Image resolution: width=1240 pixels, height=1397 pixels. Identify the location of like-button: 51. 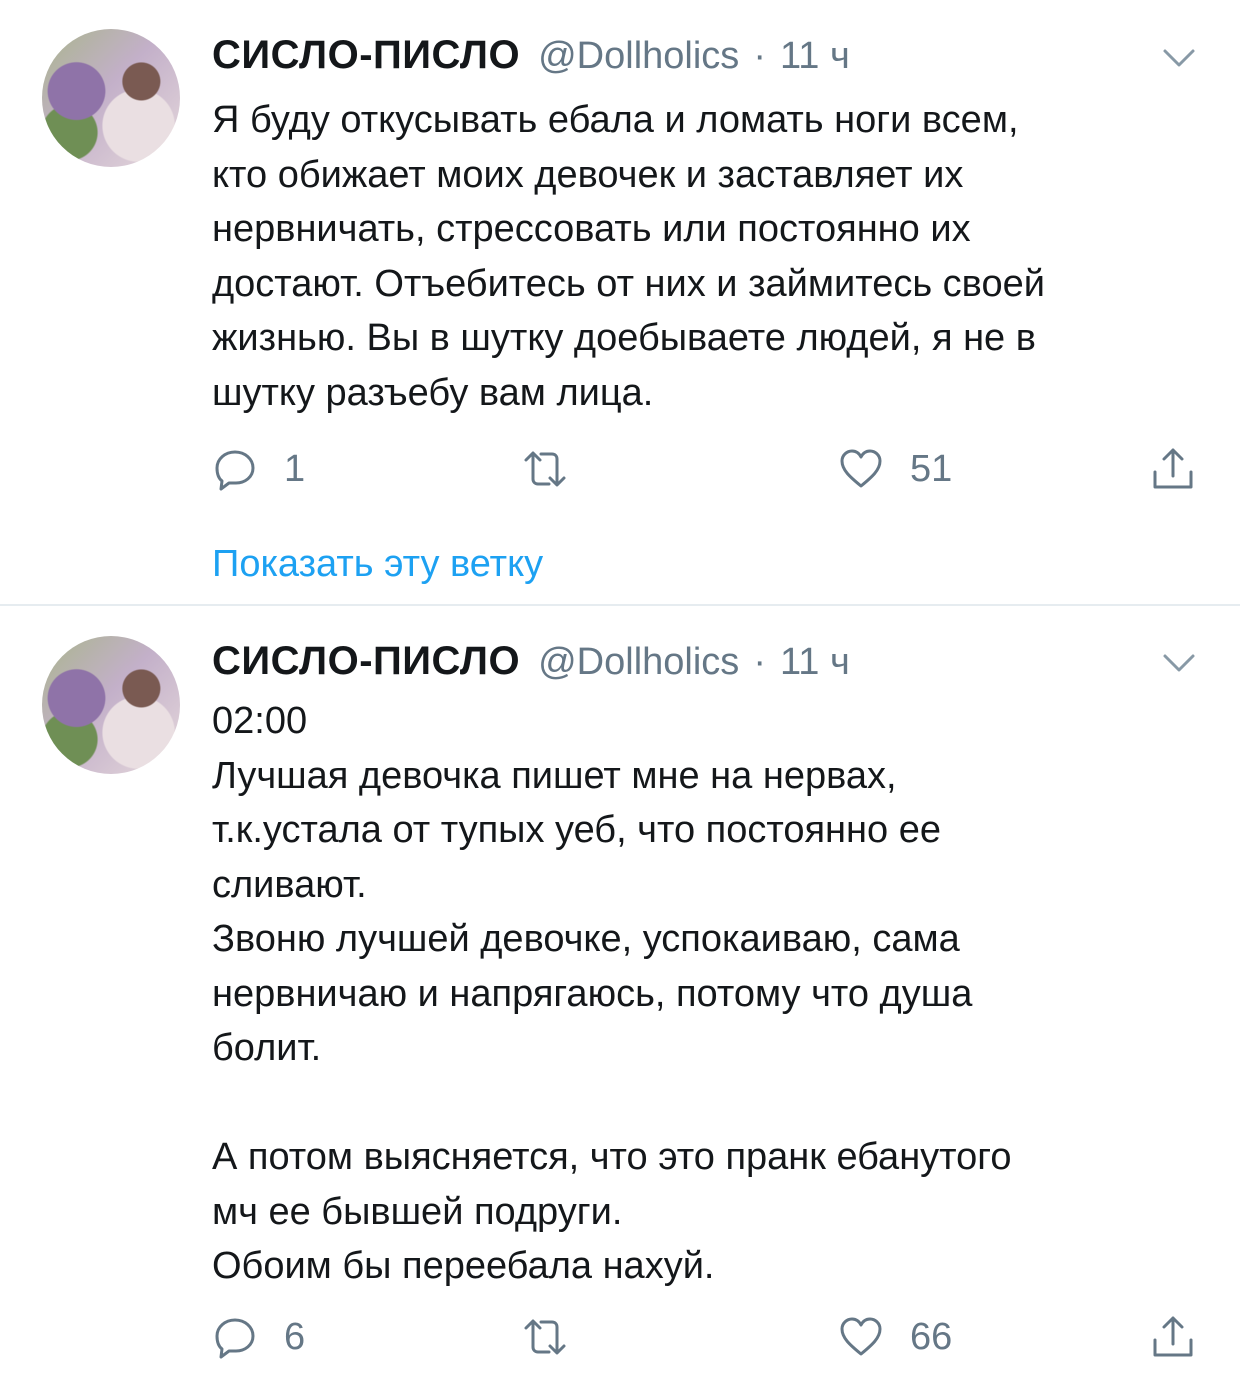
(895, 469).